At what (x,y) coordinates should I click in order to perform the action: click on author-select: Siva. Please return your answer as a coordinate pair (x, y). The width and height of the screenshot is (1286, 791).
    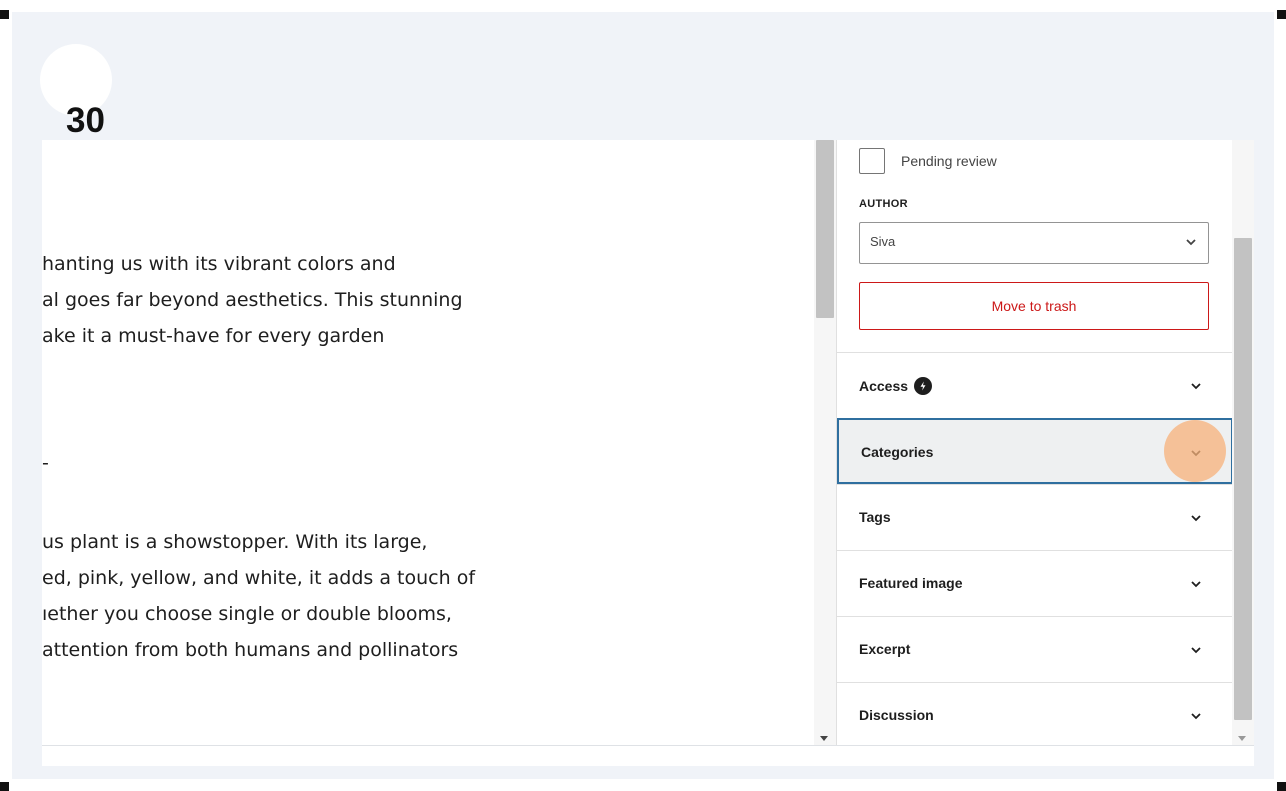
    Looking at the image, I should click on (1034, 243).